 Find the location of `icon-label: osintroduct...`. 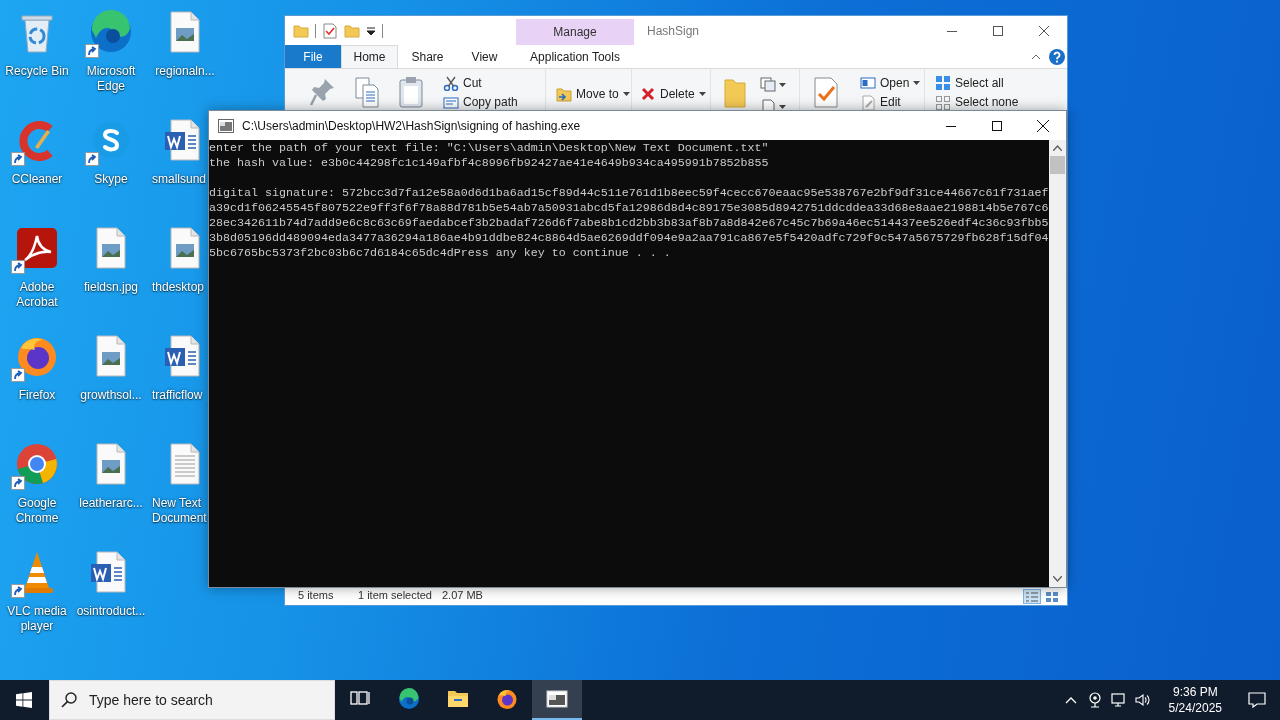

icon-label: osintroduct... is located at coordinates (111, 611).